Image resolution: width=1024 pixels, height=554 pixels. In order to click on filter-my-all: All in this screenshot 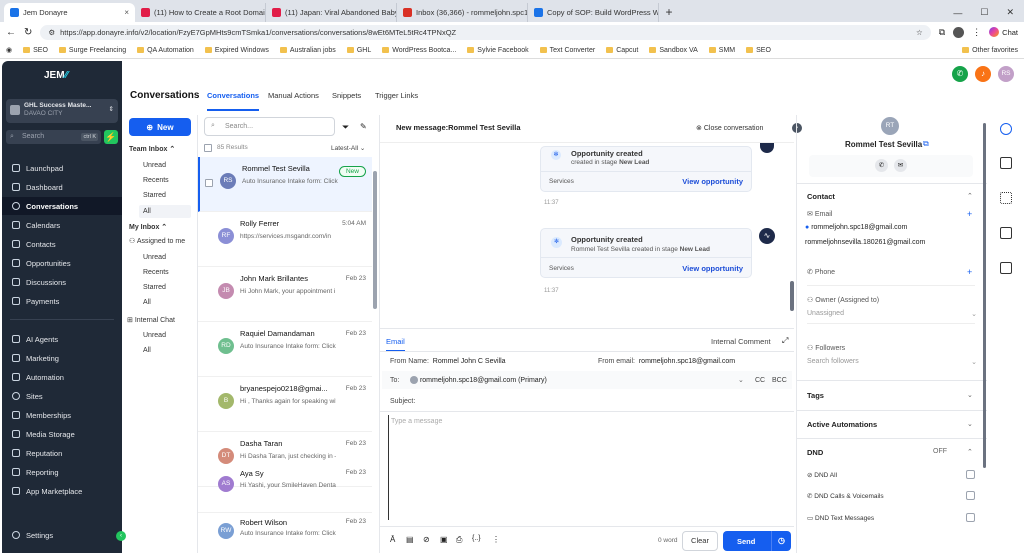, I will do `click(147, 302)`.